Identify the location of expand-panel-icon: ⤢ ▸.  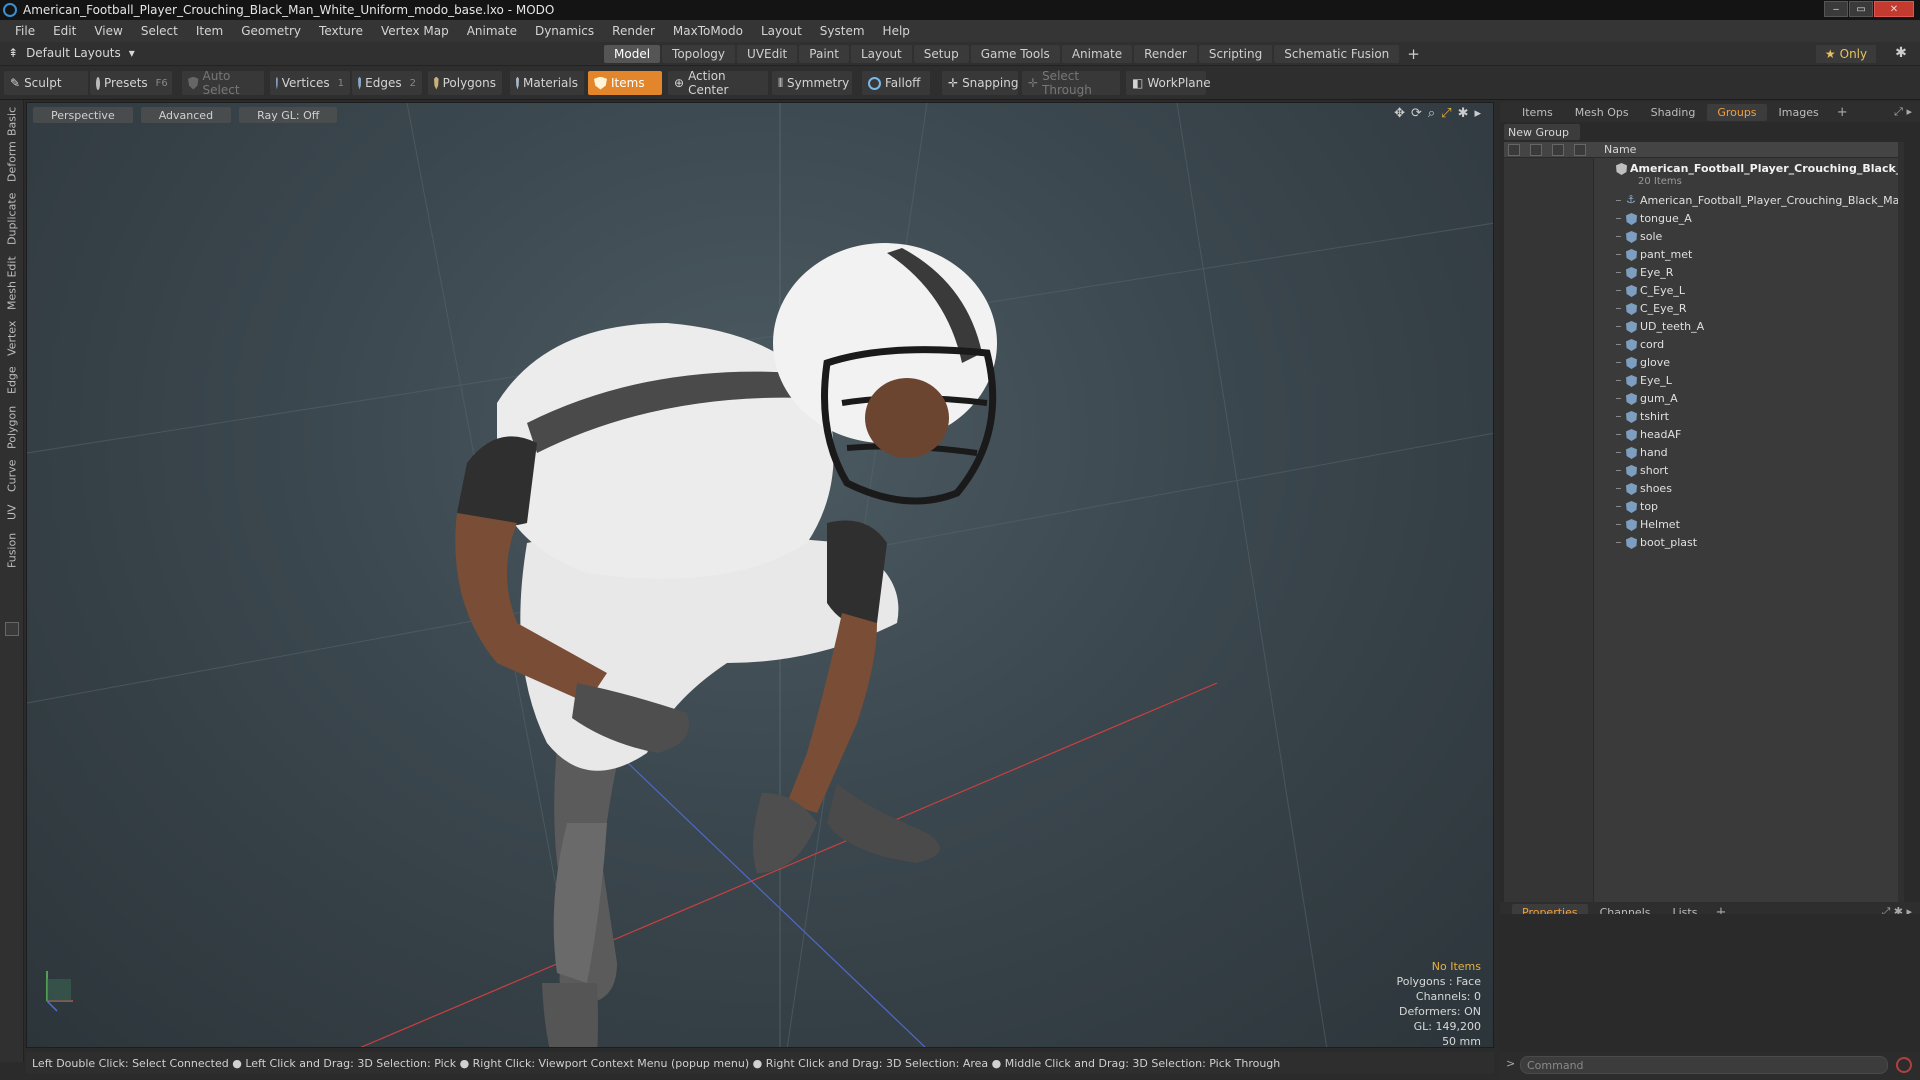
(1903, 112).